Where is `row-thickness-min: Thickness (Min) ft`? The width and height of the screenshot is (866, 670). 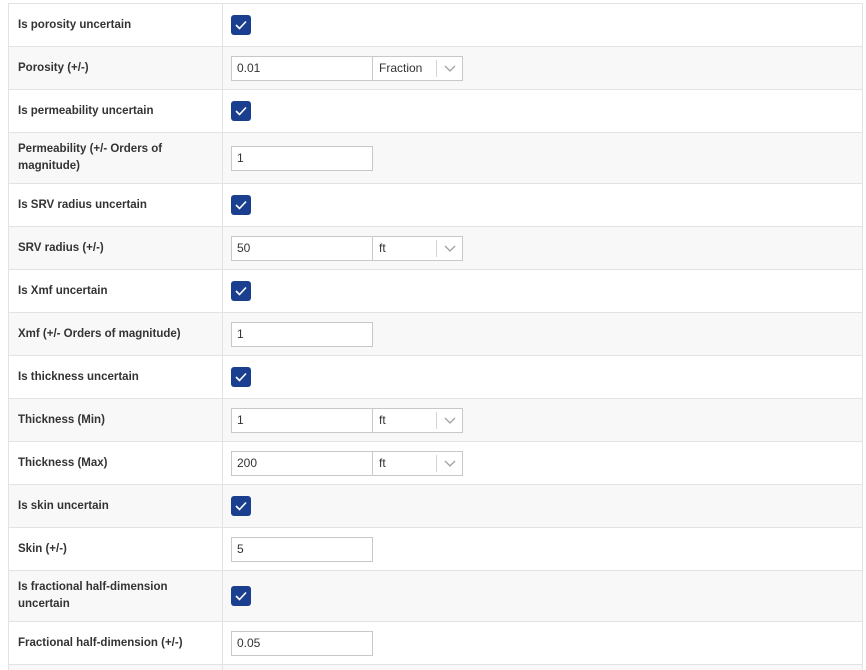 row-thickness-min: Thickness (Min) ft is located at coordinates (435, 419).